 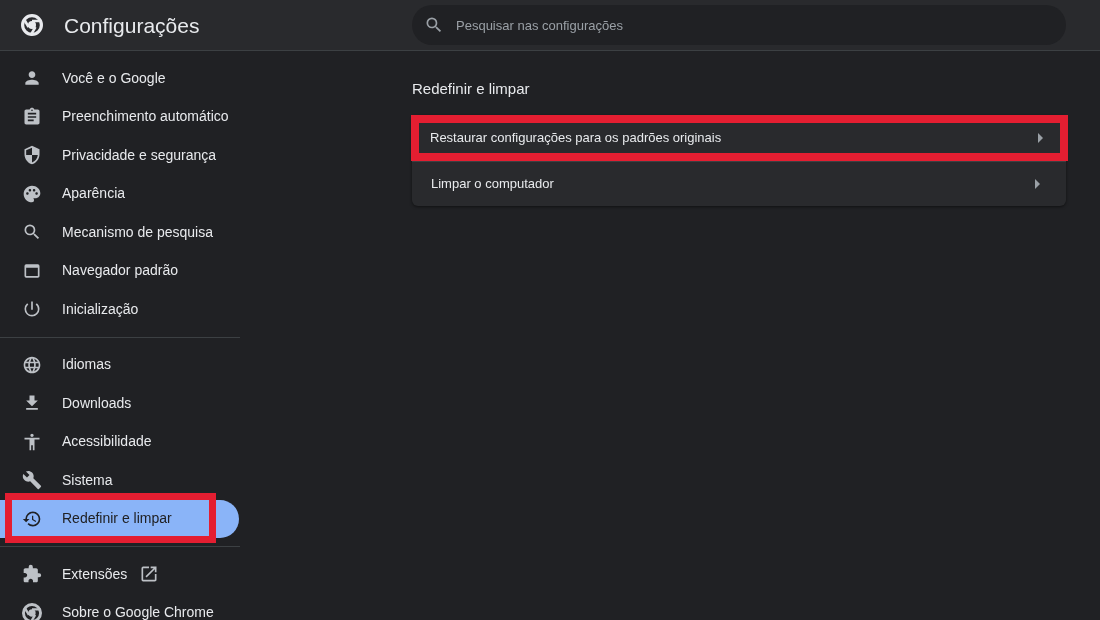 What do you see at coordinates (32, 441) in the screenshot?
I see `accessibility-icon` at bounding box center [32, 441].